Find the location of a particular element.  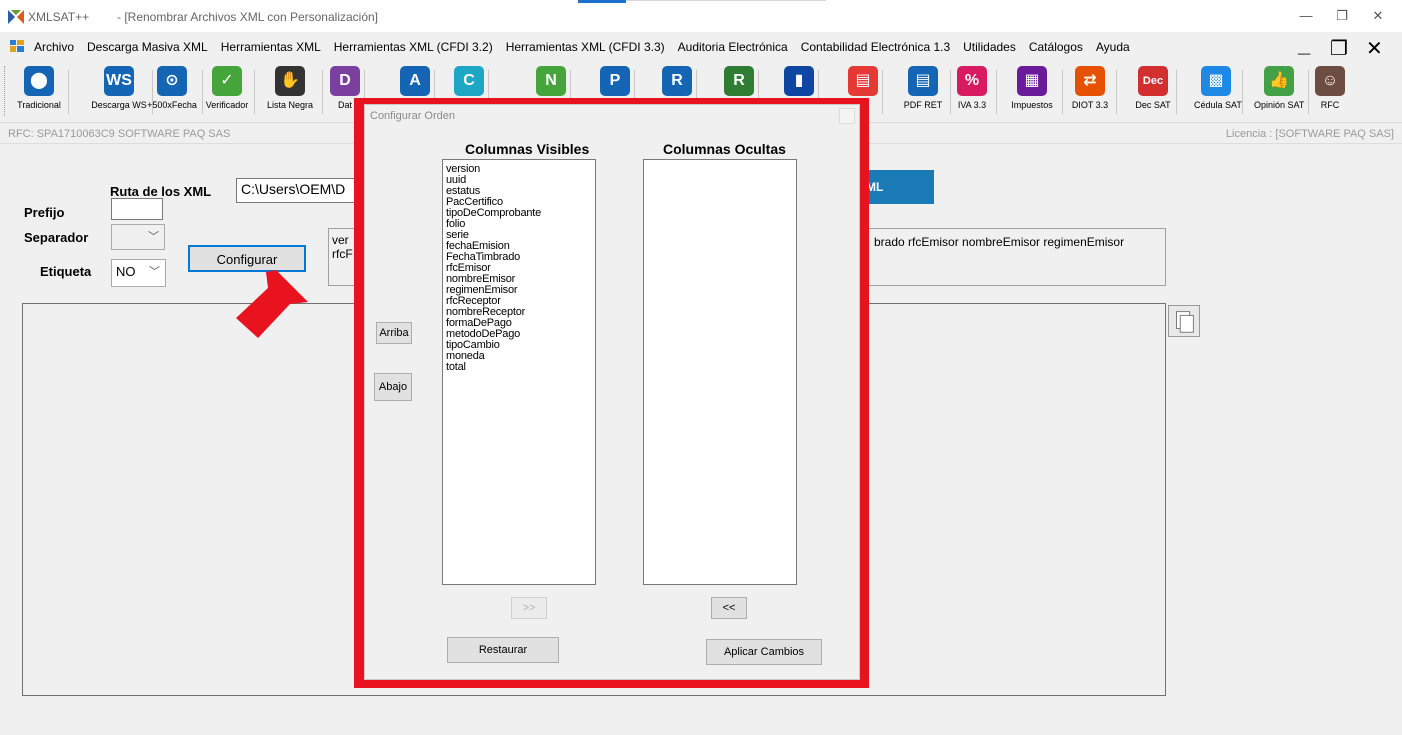

toolbar-button-label: PDF RET is located at coordinates (923, 105).